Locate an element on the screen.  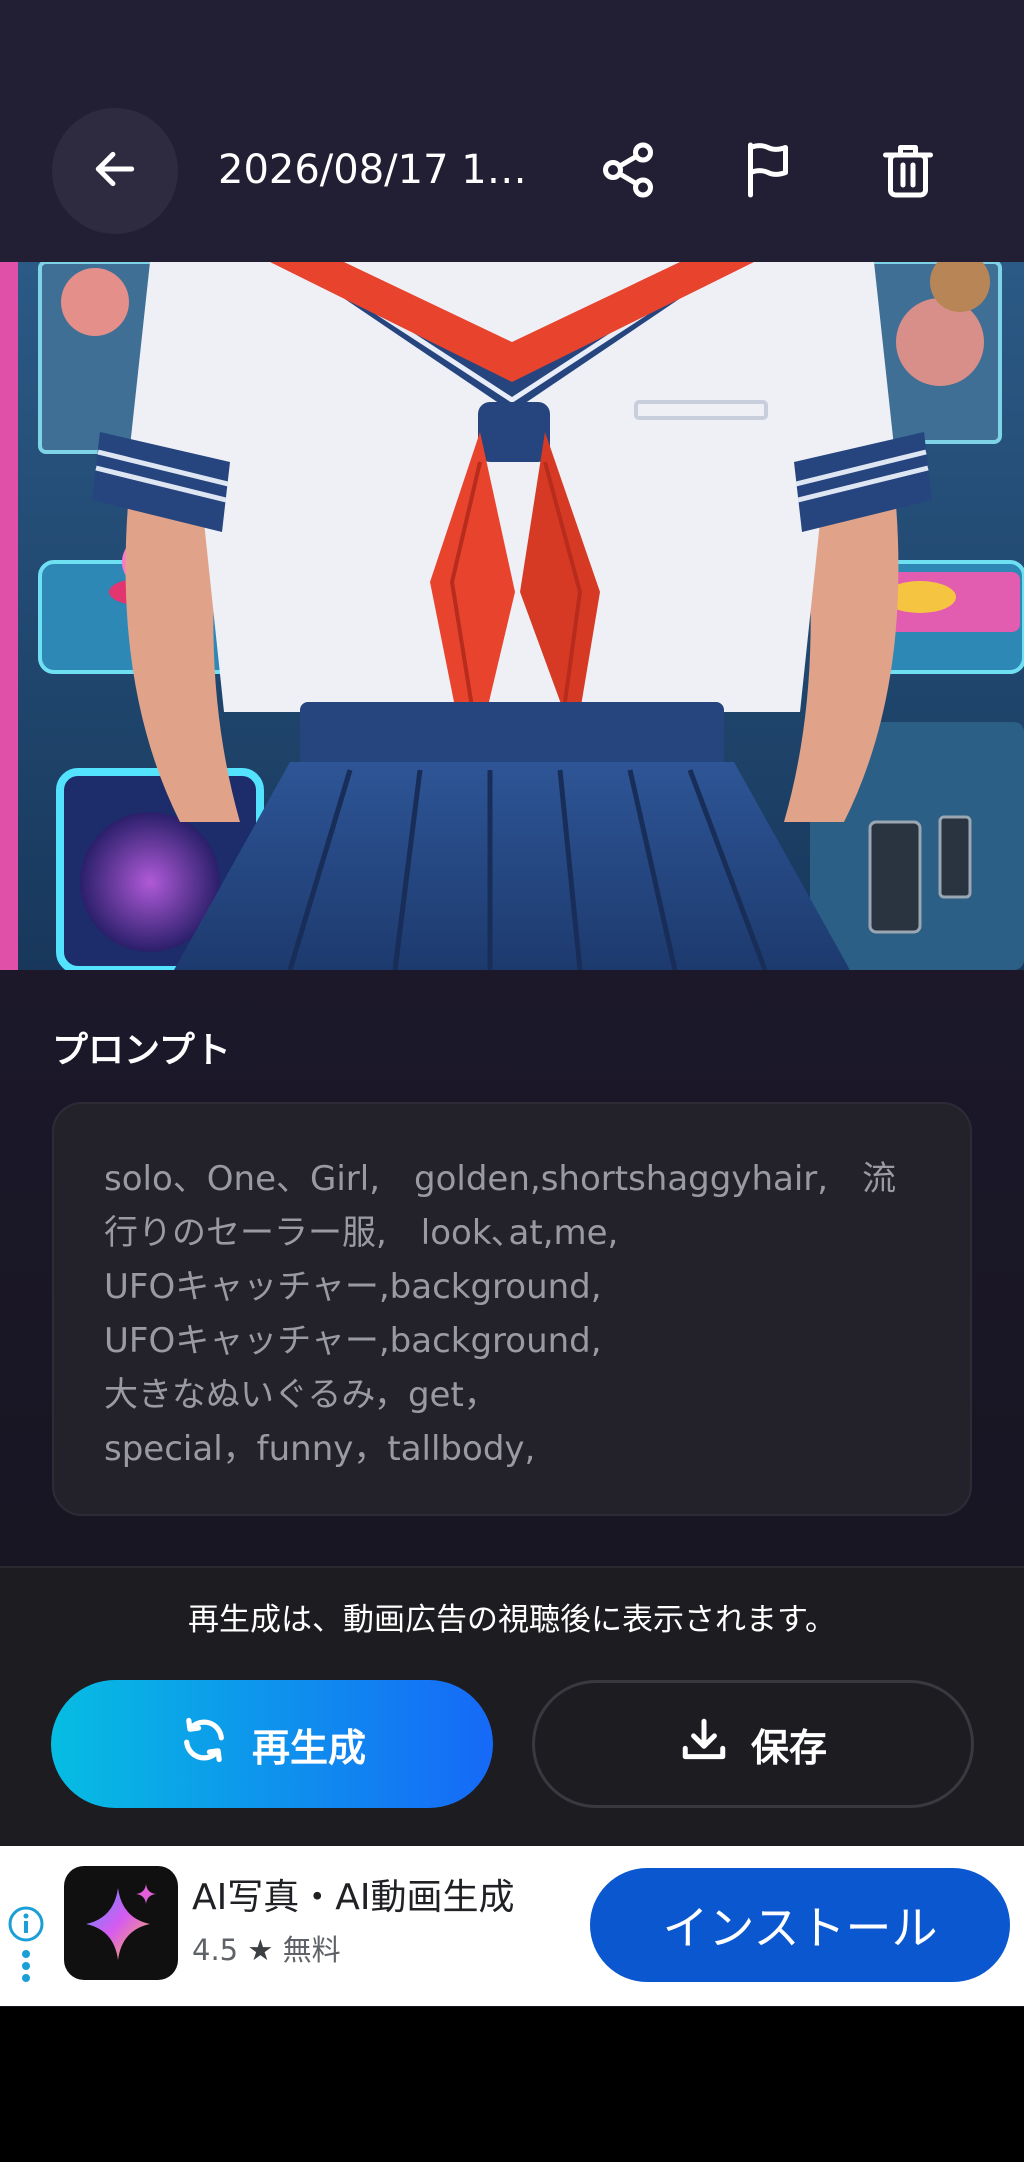
install-button: インストール is located at coordinates (800, 1925).